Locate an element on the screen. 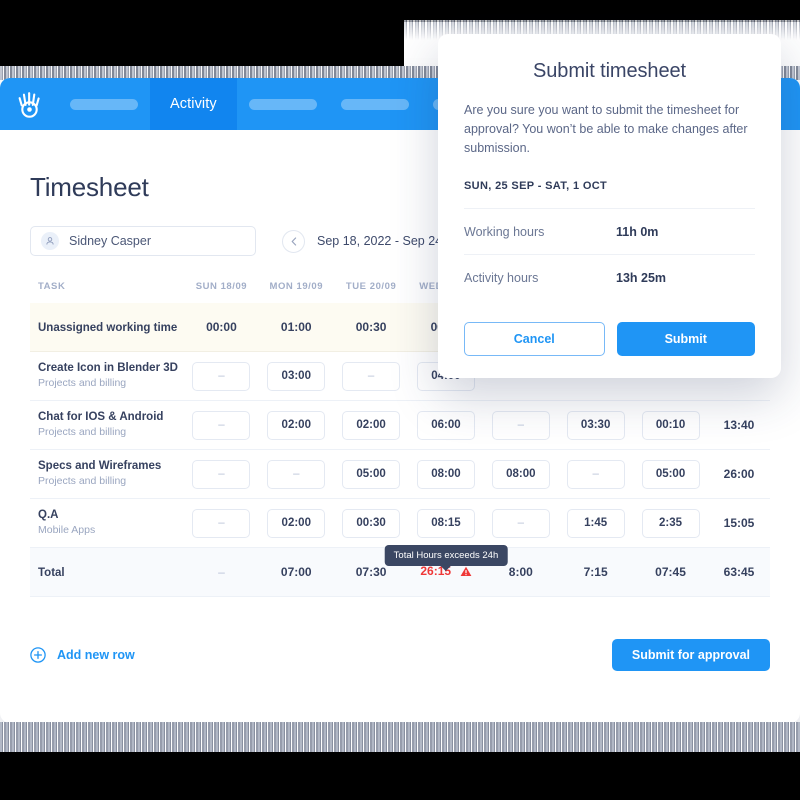 The width and height of the screenshot is (800, 800). artifact-noise-bottom is located at coordinates (400, 737).